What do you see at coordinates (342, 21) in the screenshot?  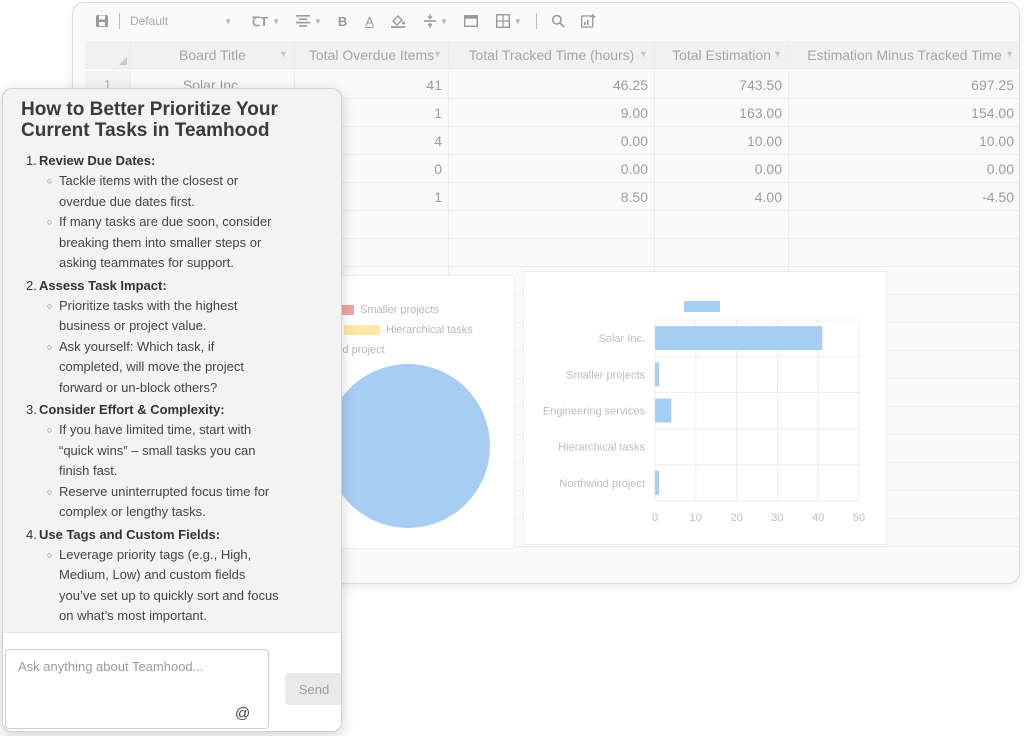 I see `bold-icon: B` at bounding box center [342, 21].